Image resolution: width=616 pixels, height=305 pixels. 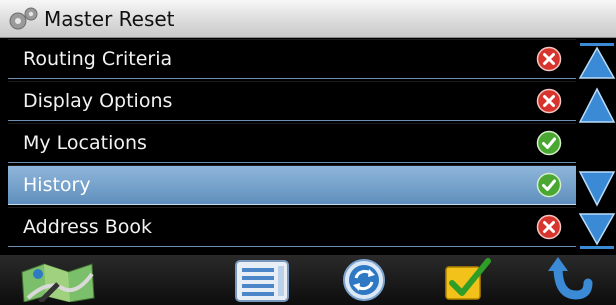 What do you see at coordinates (292, 101) in the screenshot?
I see `list-item-display-options: Display Options` at bounding box center [292, 101].